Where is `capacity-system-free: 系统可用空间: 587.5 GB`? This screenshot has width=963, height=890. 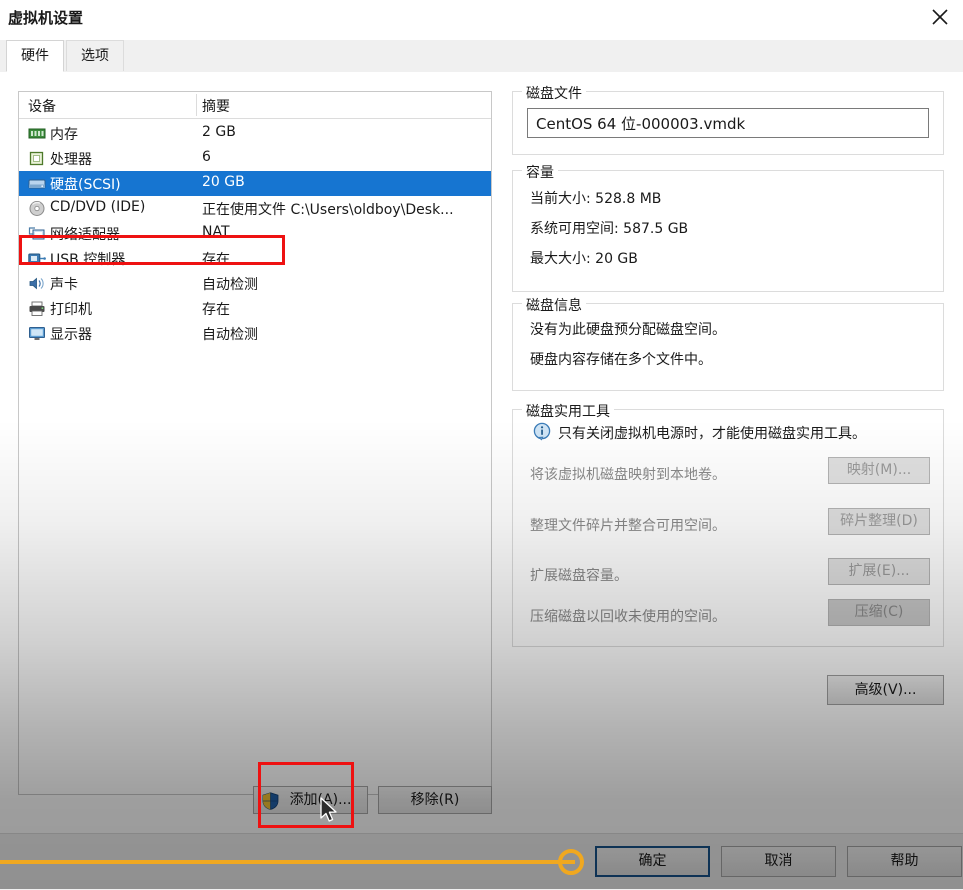 capacity-system-free: 系统可用空间: 587.5 GB is located at coordinates (609, 229).